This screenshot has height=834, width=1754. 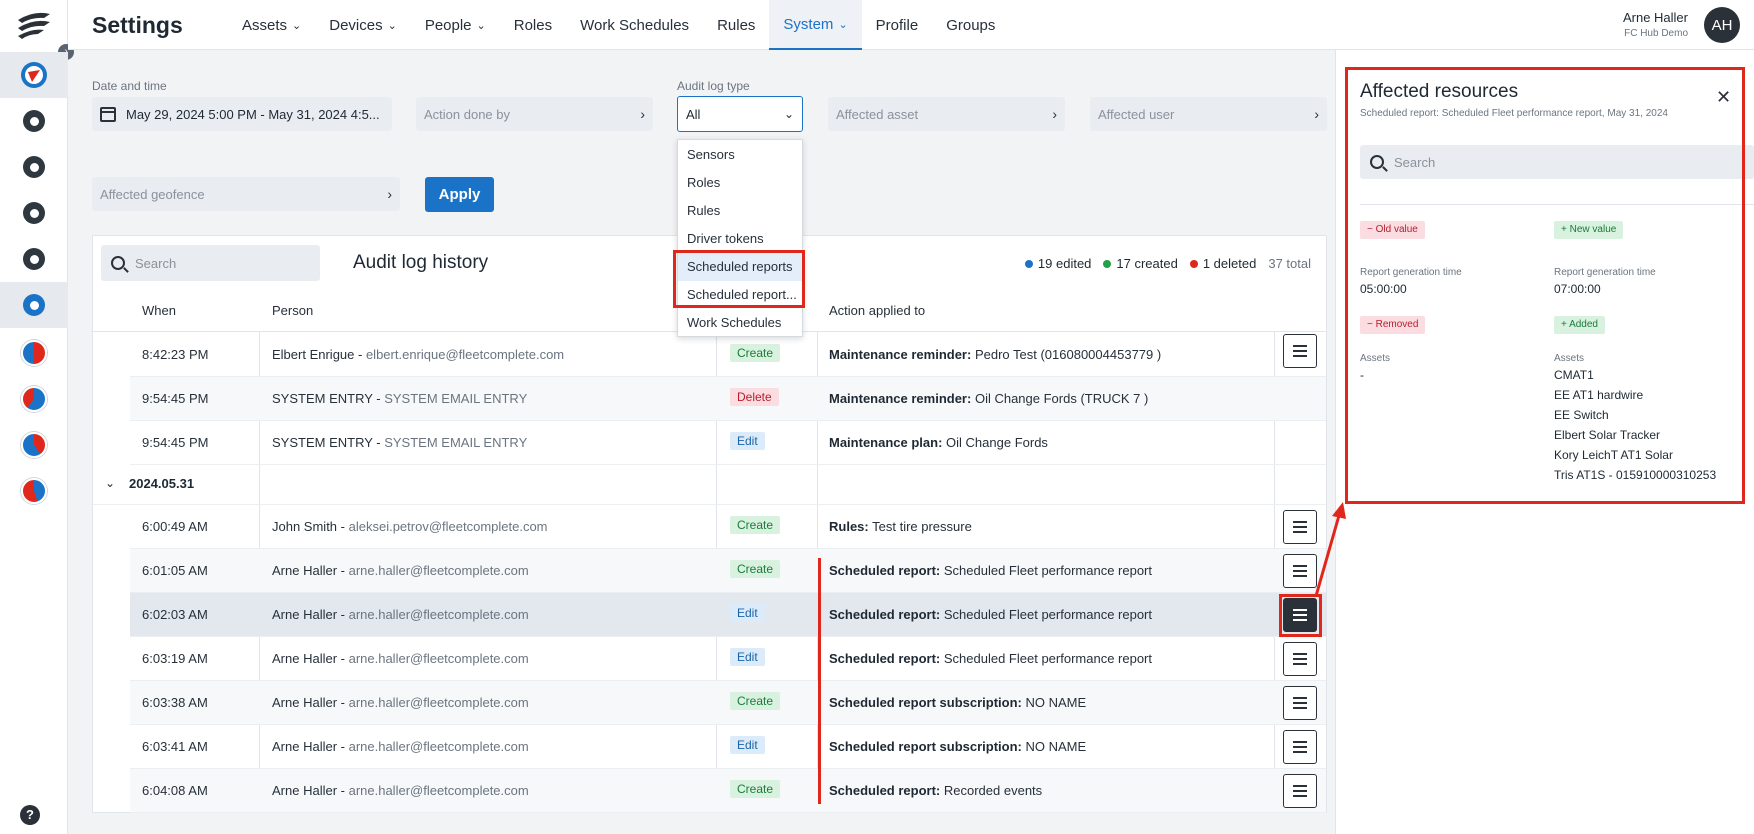 What do you see at coordinates (363, 25) in the screenshot?
I see `nav-tab-devices: Devices ⌄` at bounding box center [363, 25].